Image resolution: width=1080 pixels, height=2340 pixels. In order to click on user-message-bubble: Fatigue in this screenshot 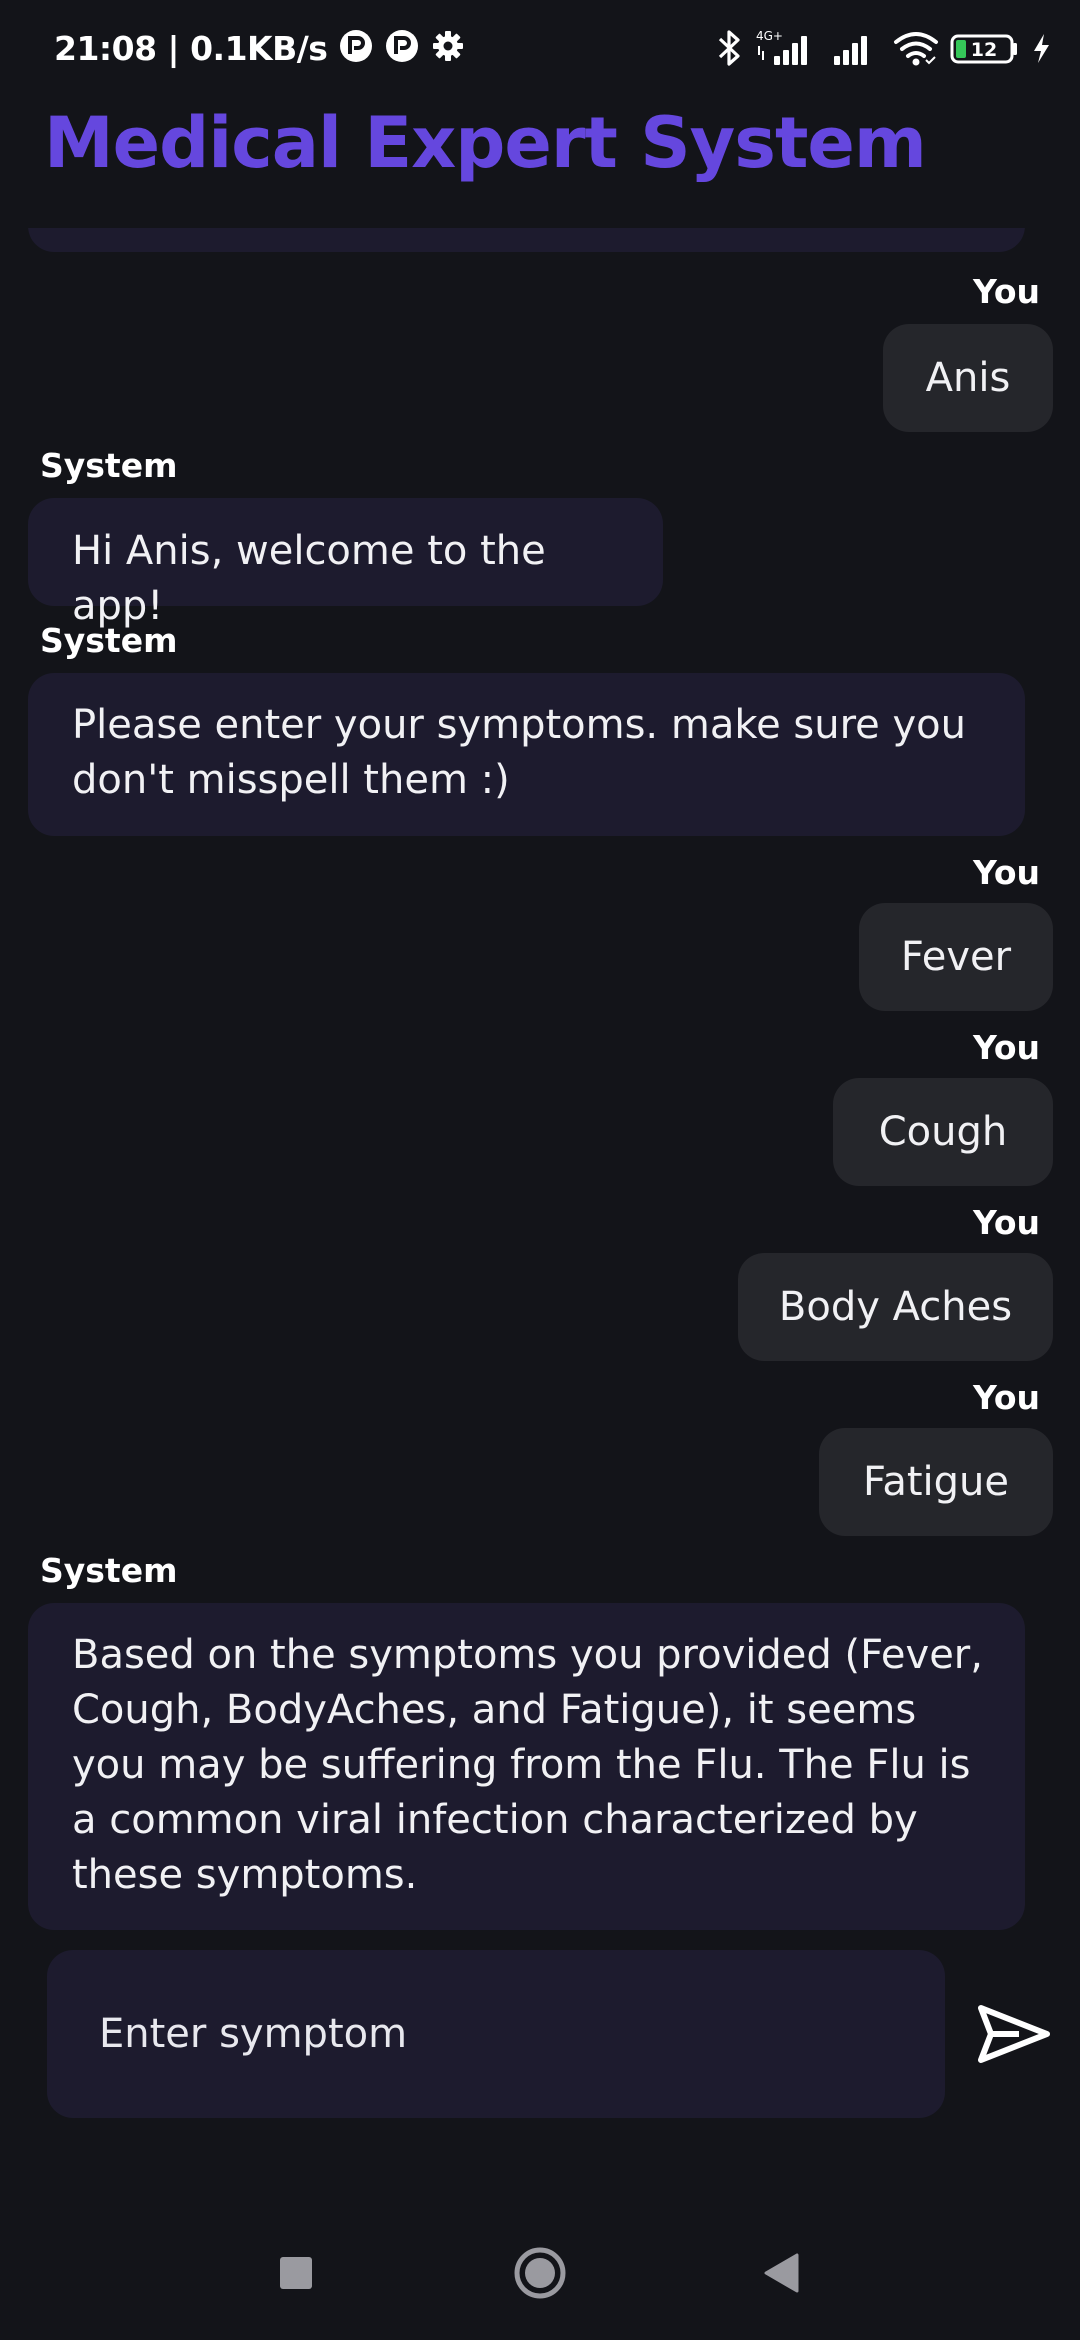, I will do `click(936, 1482)`.